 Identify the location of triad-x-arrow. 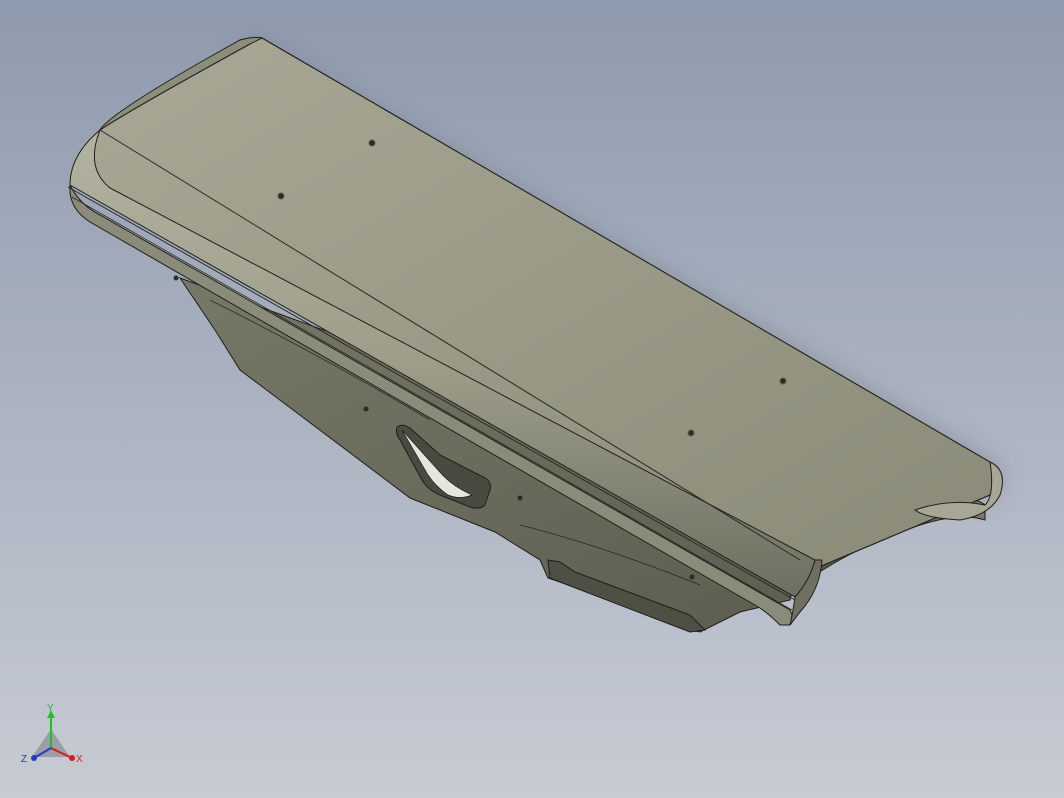
(72, 758).